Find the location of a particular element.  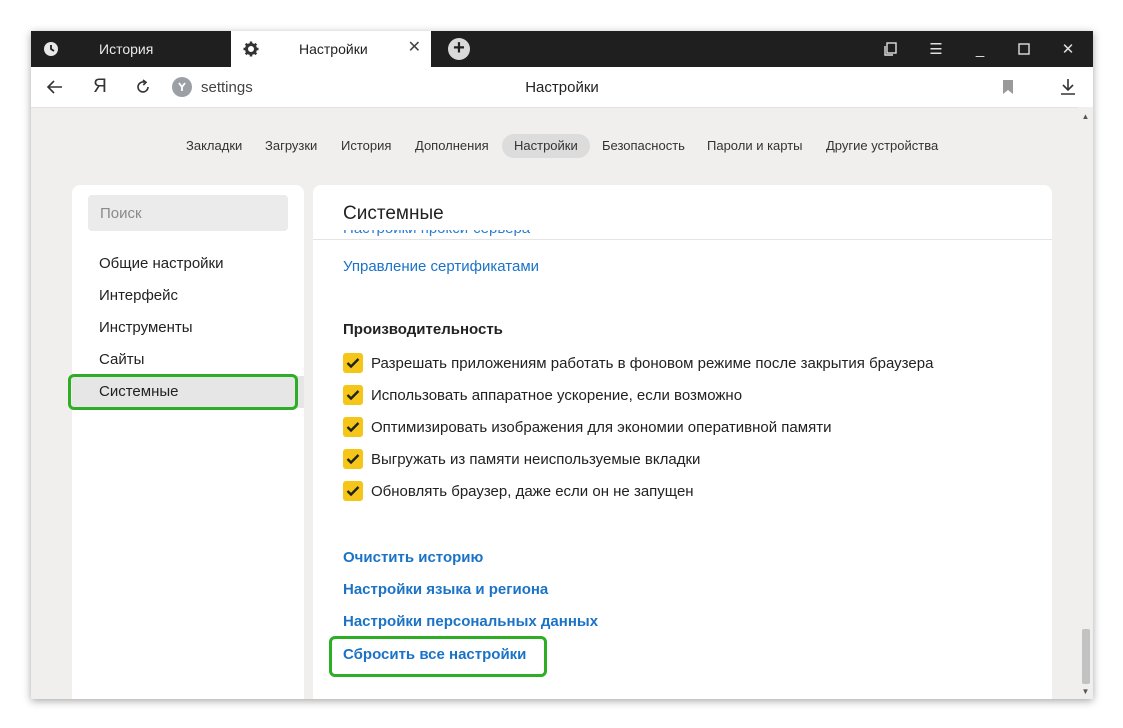

tabs-list-icon is located at coordinates (891, 49).